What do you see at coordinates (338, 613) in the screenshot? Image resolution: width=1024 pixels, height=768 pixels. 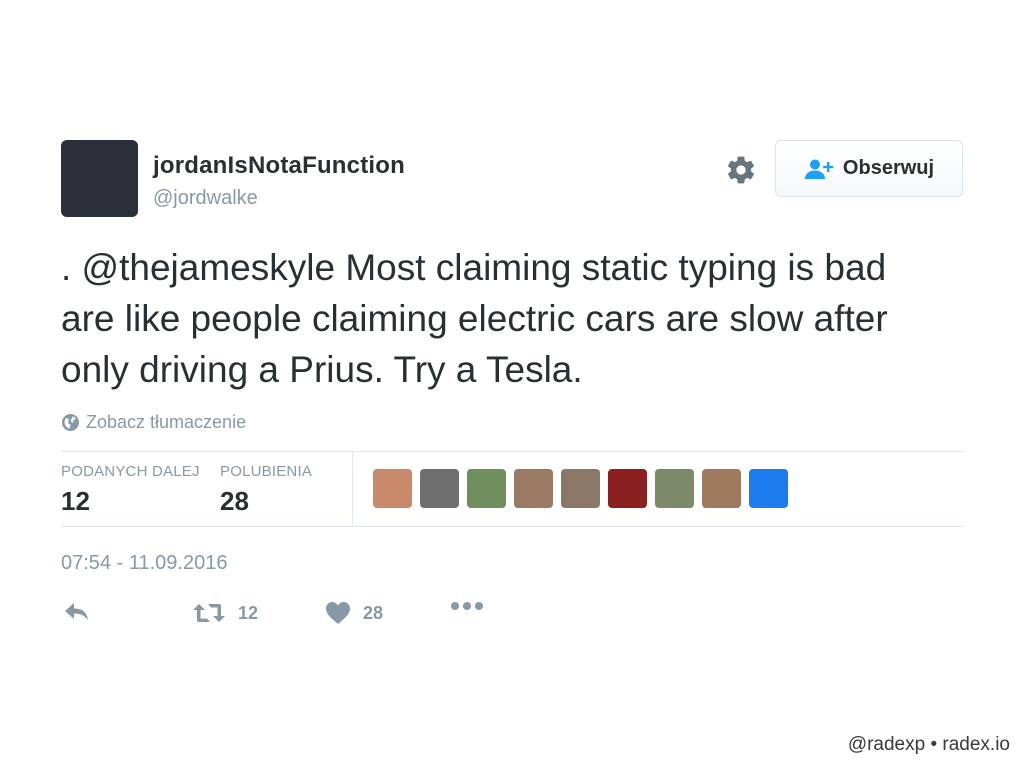 I see `heart-icon` at bounding box center [338, 613].